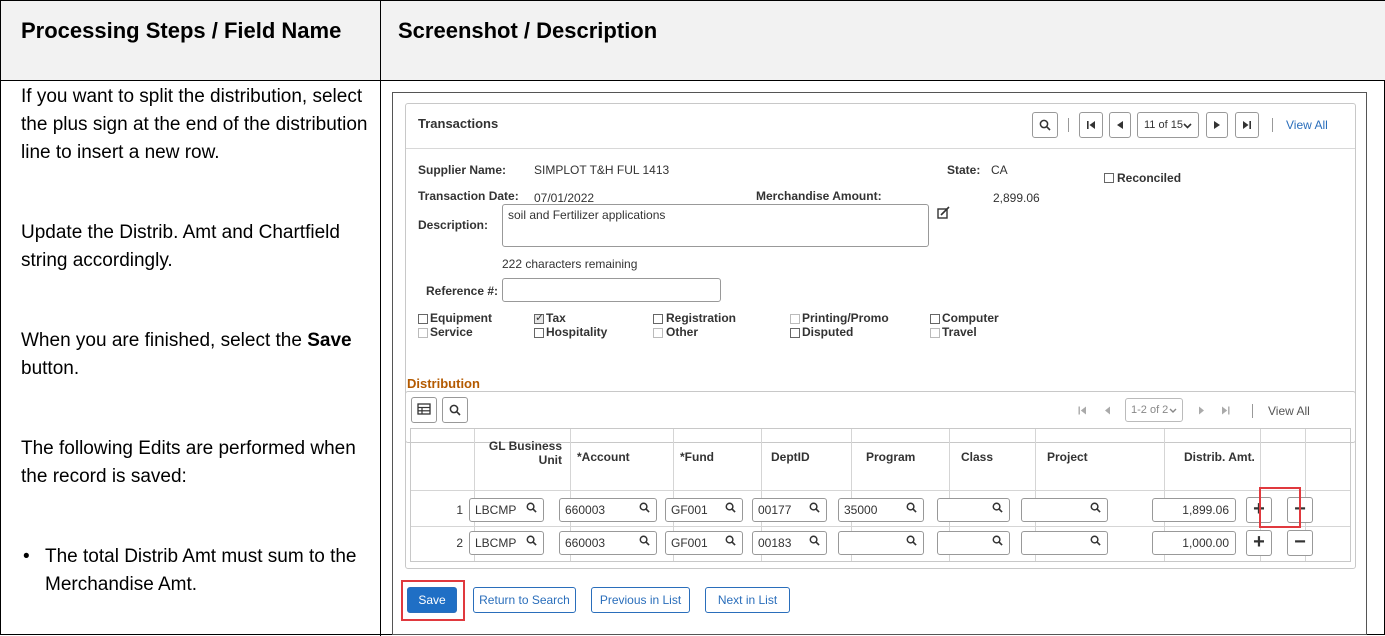  I want to click on deptid-input: 00183, so click(789, 543).